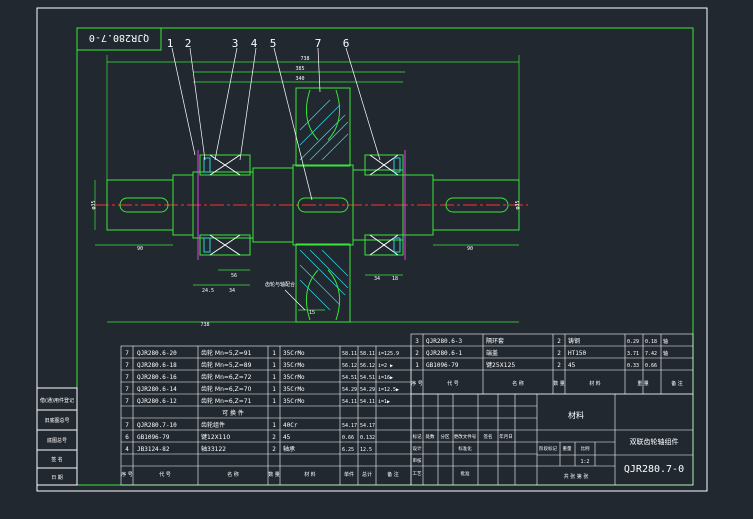 The image size is (753, 519). I want to click on gear-row-3-qty: 7, so click(127, 377).